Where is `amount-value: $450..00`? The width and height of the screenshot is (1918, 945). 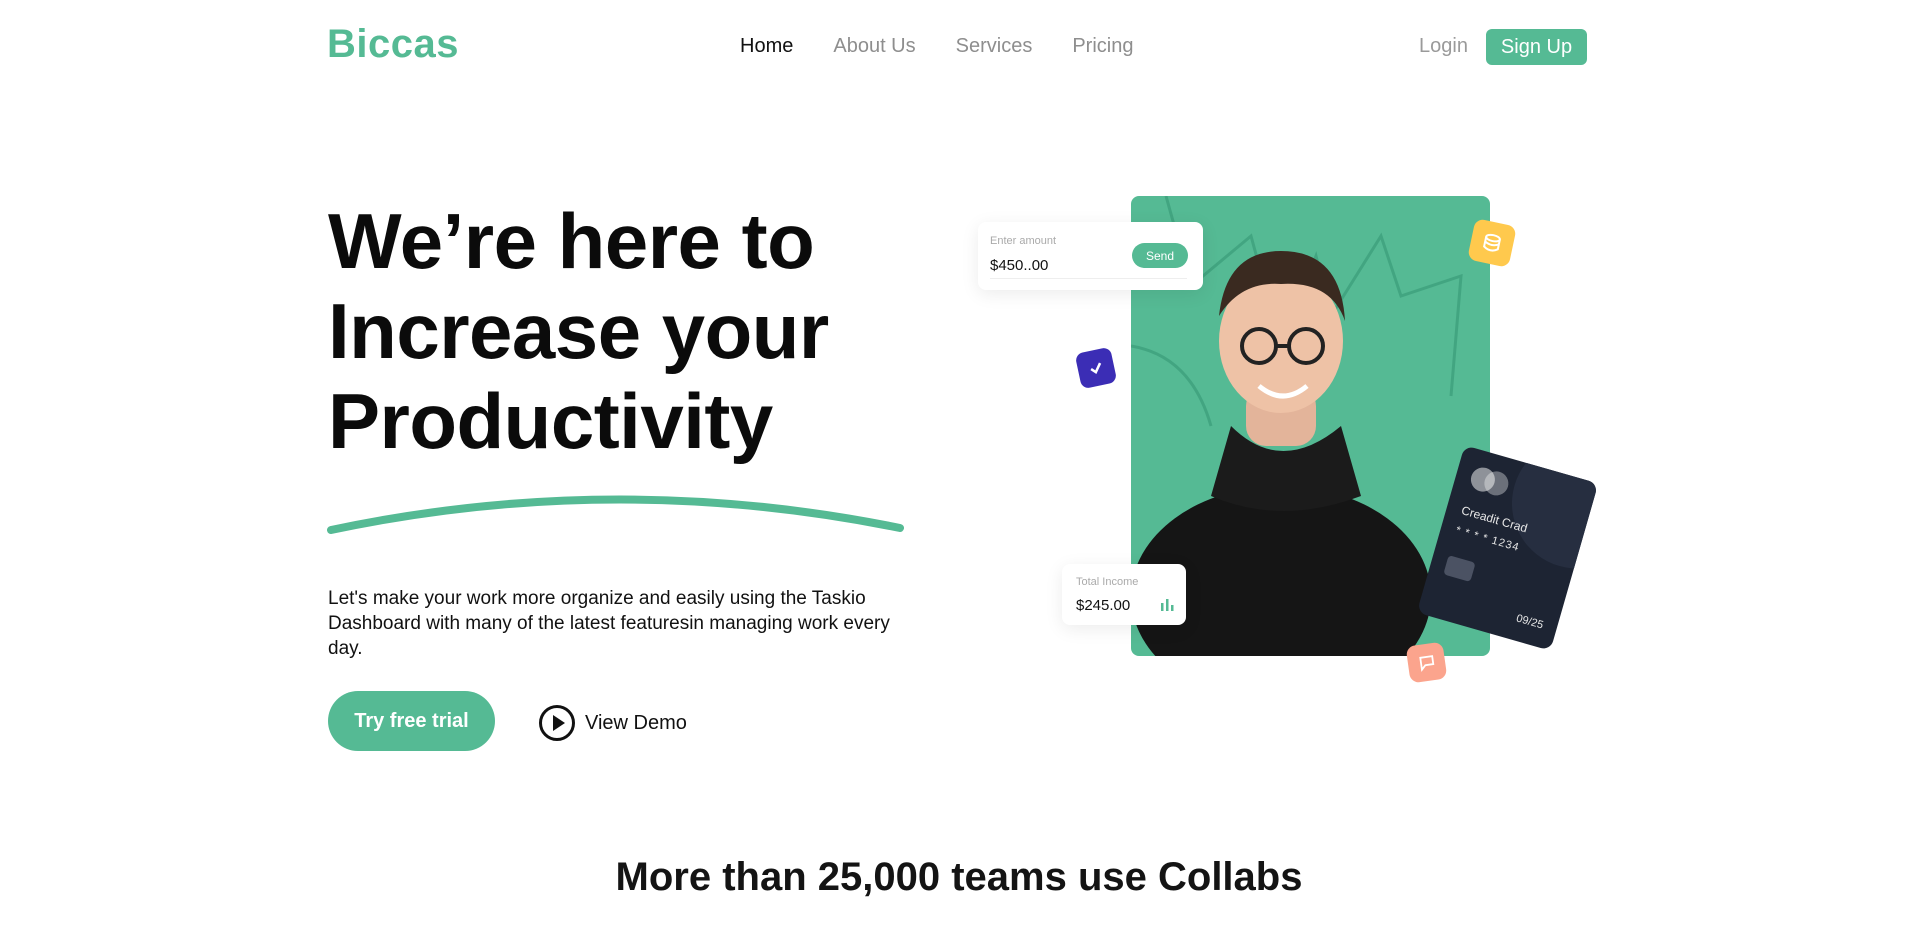 amount-value: $450..00 is located at coordinates (1019, 265).